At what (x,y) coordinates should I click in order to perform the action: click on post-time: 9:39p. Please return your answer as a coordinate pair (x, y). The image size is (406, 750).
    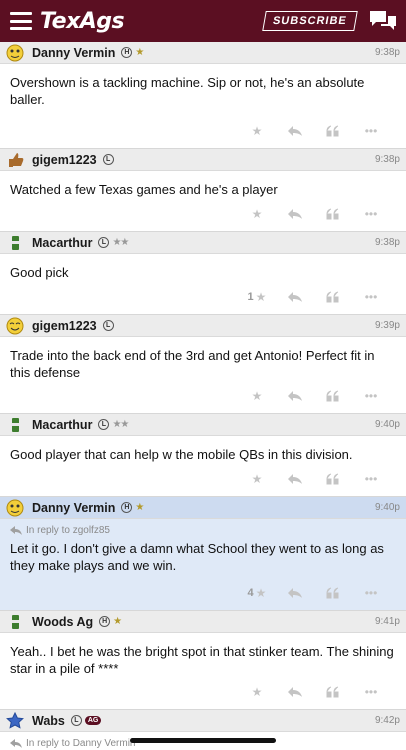
    Looking at the image, I should click on (387, 325).